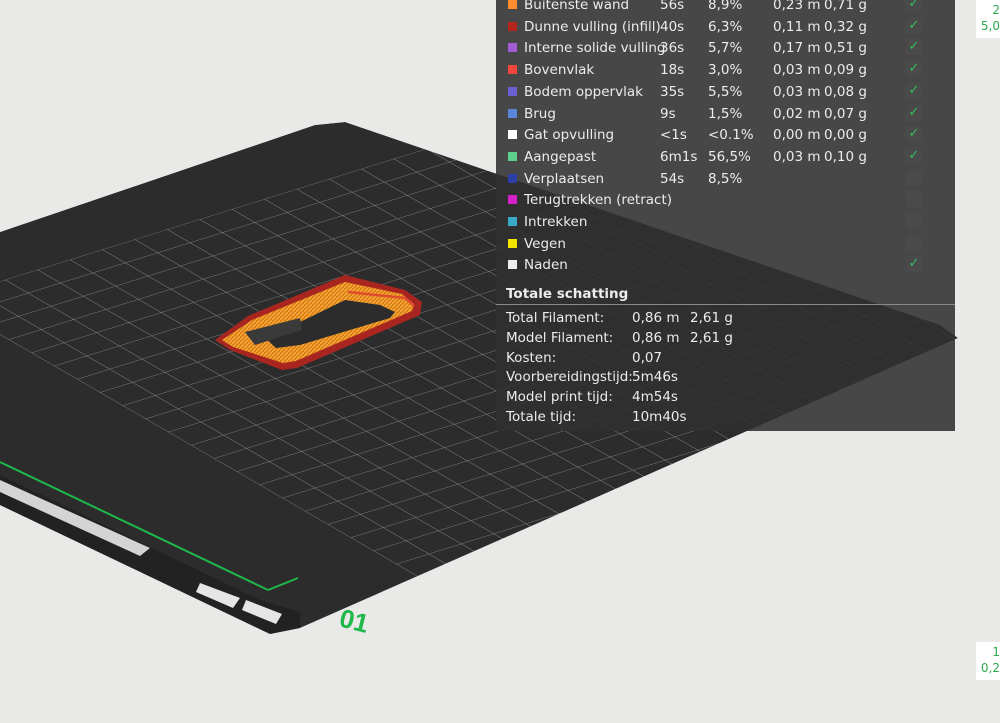  I want to click on legend-weight: 0,10 g, so click(845, 156).